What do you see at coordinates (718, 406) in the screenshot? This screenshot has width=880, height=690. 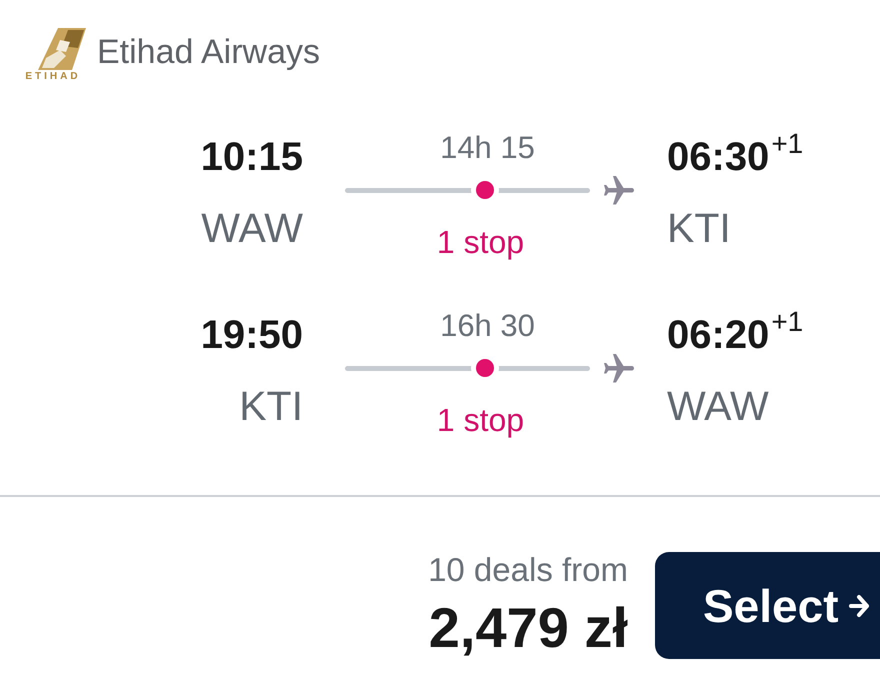 I see `arrival-airport-code: WAW` at bounding box center [718, 406].